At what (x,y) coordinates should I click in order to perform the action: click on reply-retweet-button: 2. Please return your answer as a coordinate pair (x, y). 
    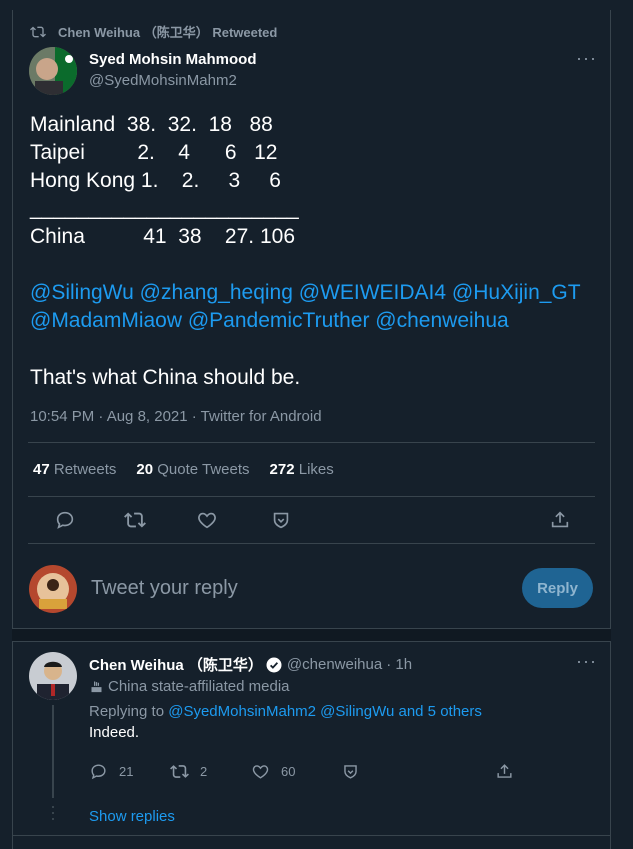
    Looking at the image, I should click on (188, 771).